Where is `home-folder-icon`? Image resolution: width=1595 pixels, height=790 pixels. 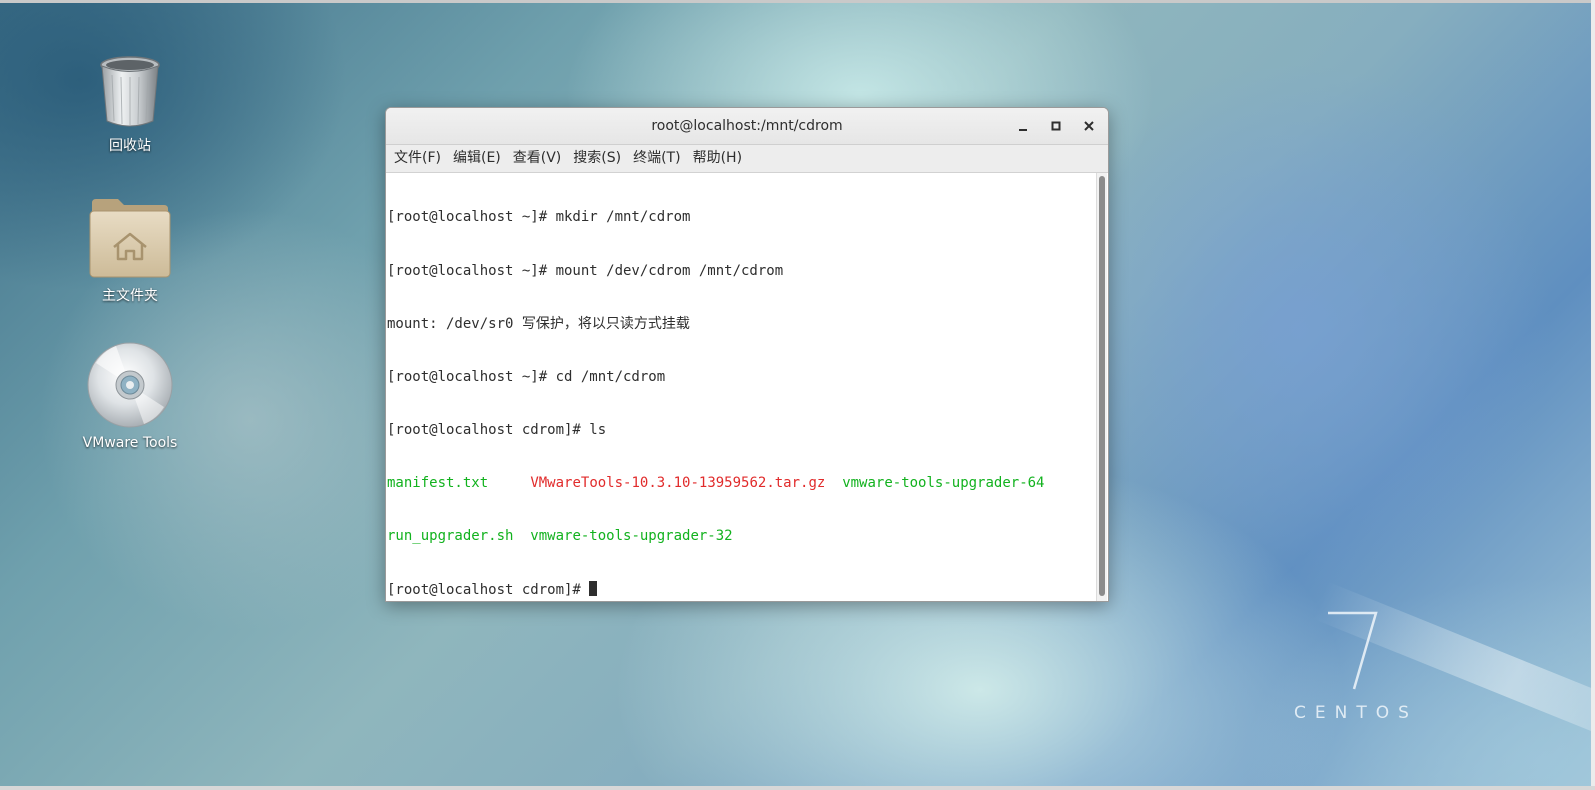
home-folder-icon is located at coordinates (130, 238).